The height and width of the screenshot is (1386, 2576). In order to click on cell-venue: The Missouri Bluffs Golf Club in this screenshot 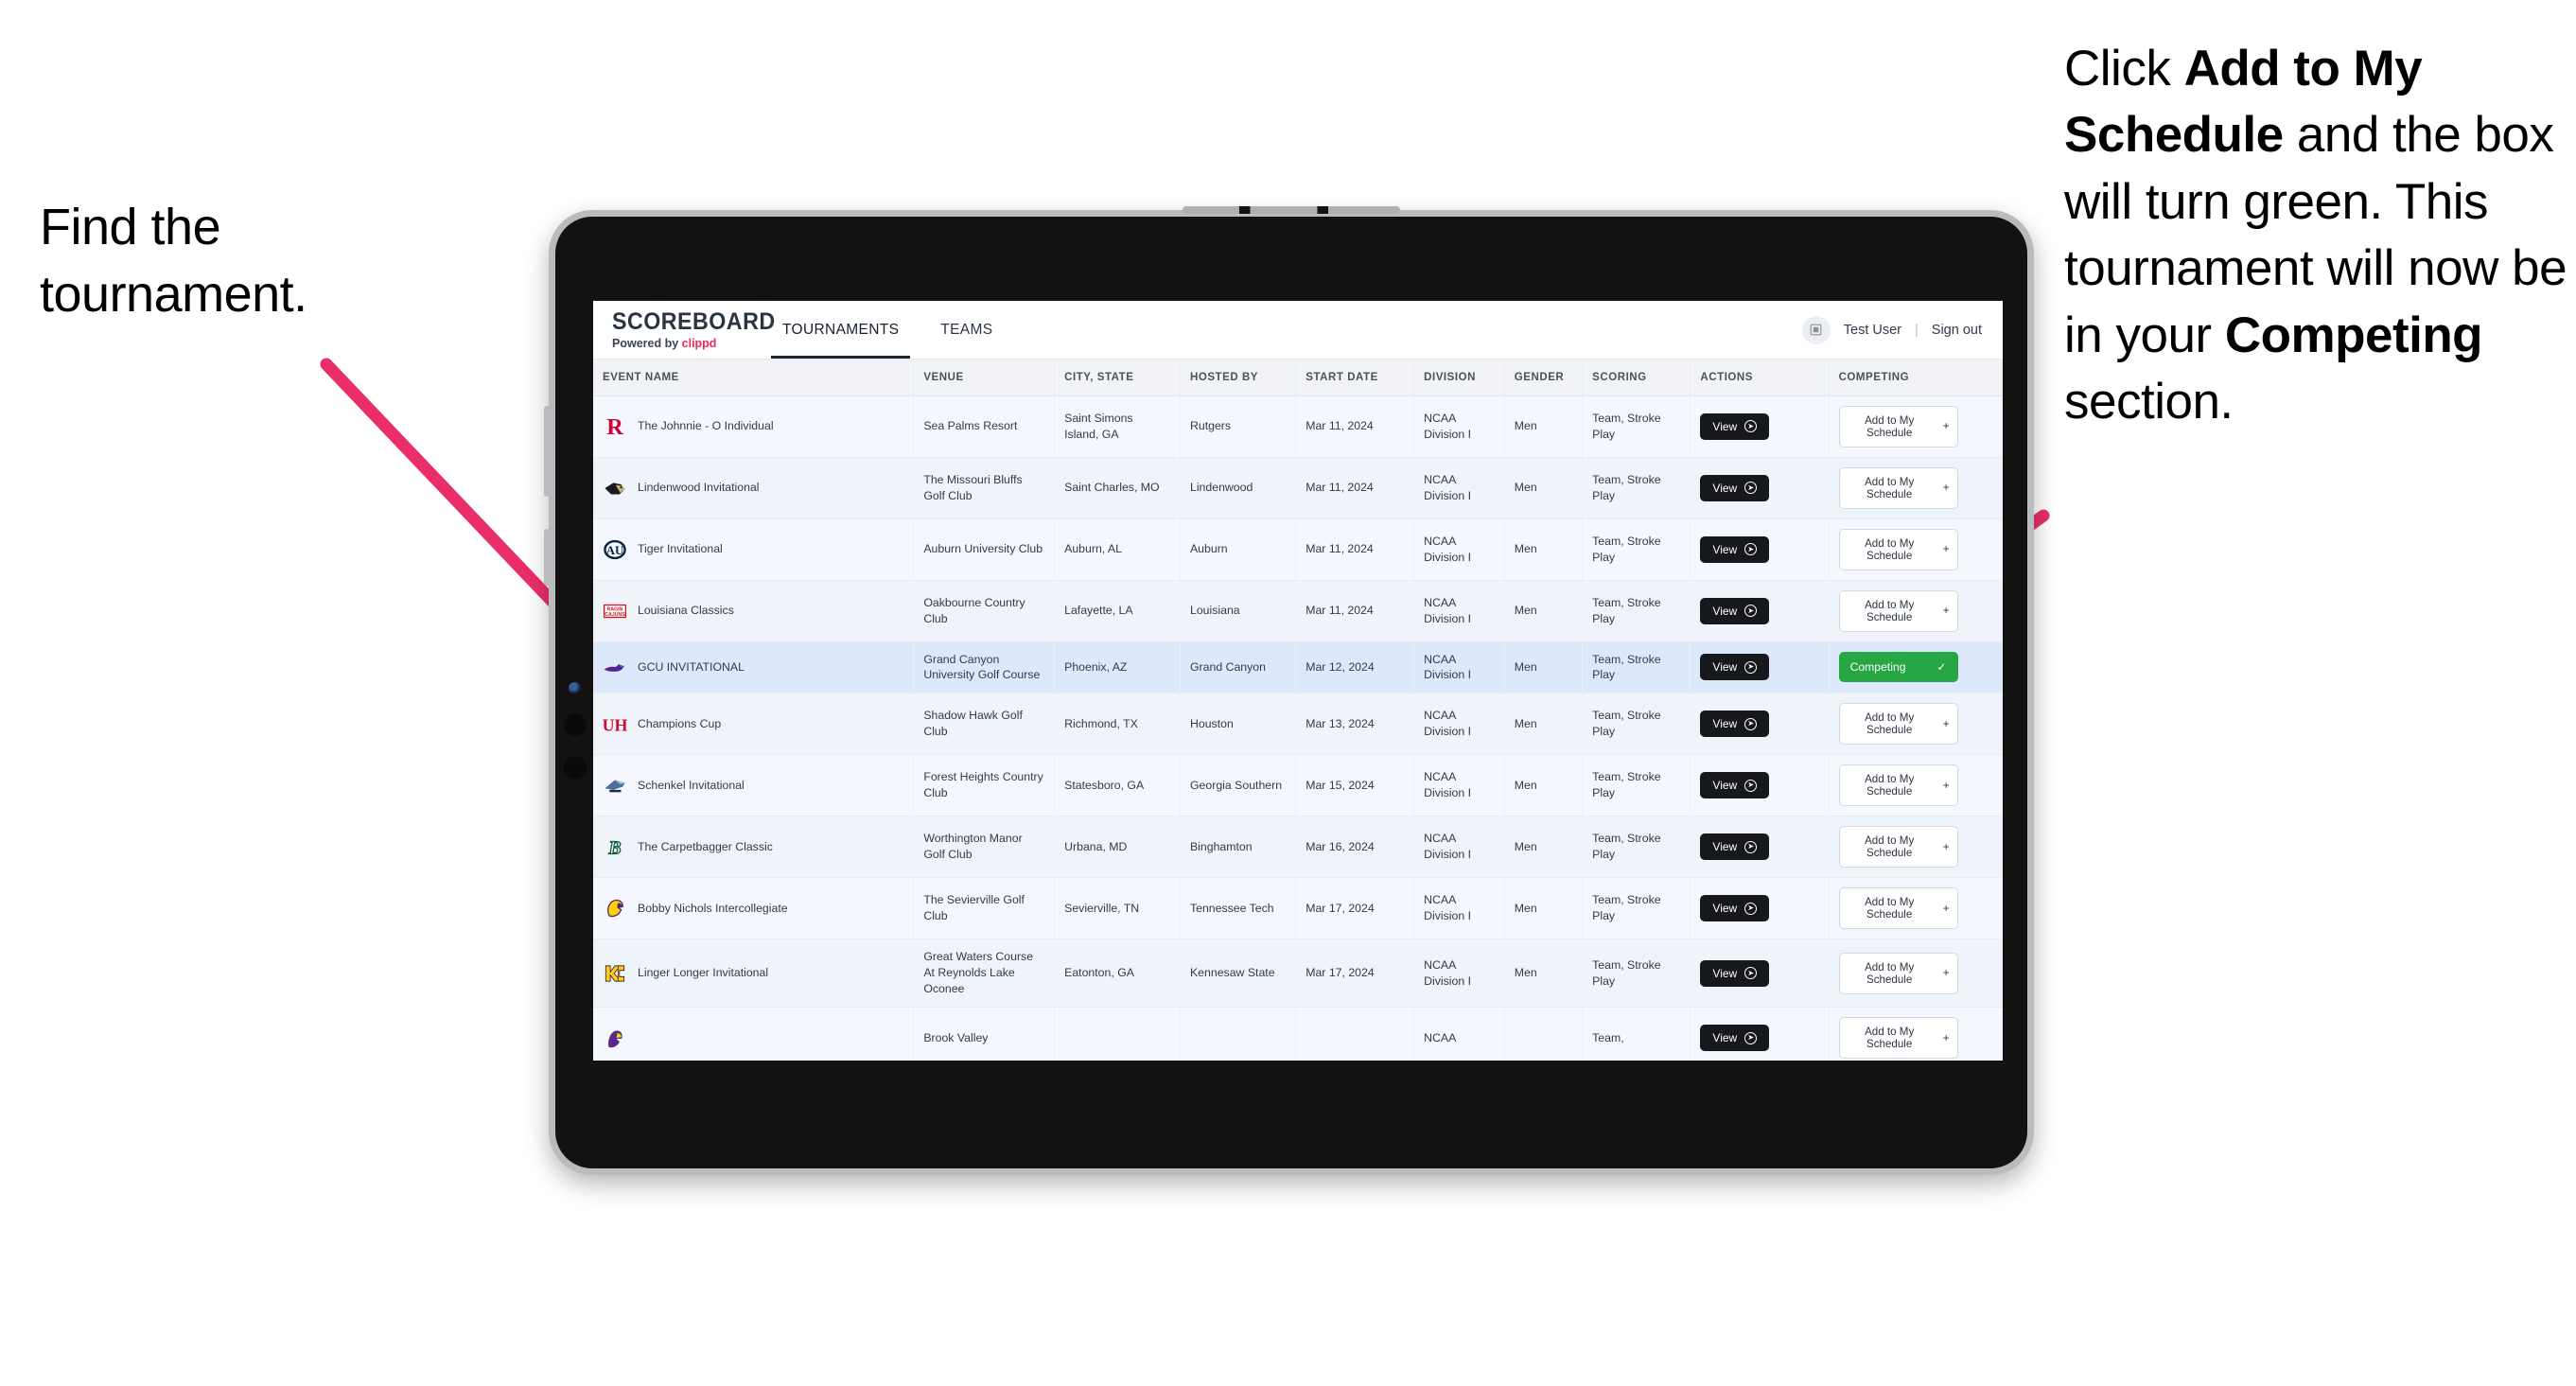, I will do `click(985, 488)`.